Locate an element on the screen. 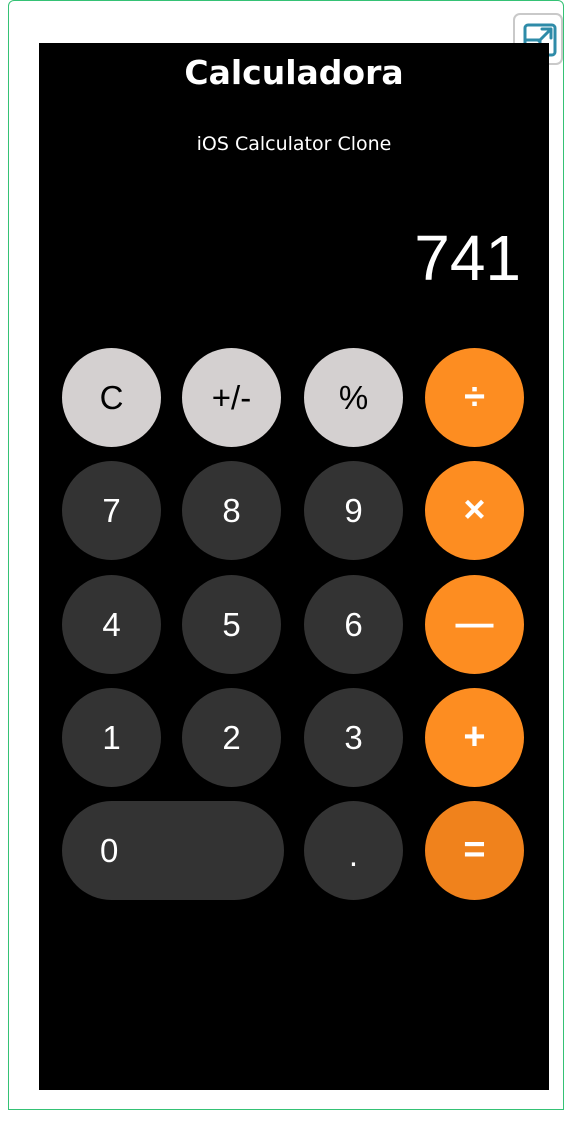 This screenshot has width=568, height=1121. digit-3-button: 3 is located at coordinates (353, 737).